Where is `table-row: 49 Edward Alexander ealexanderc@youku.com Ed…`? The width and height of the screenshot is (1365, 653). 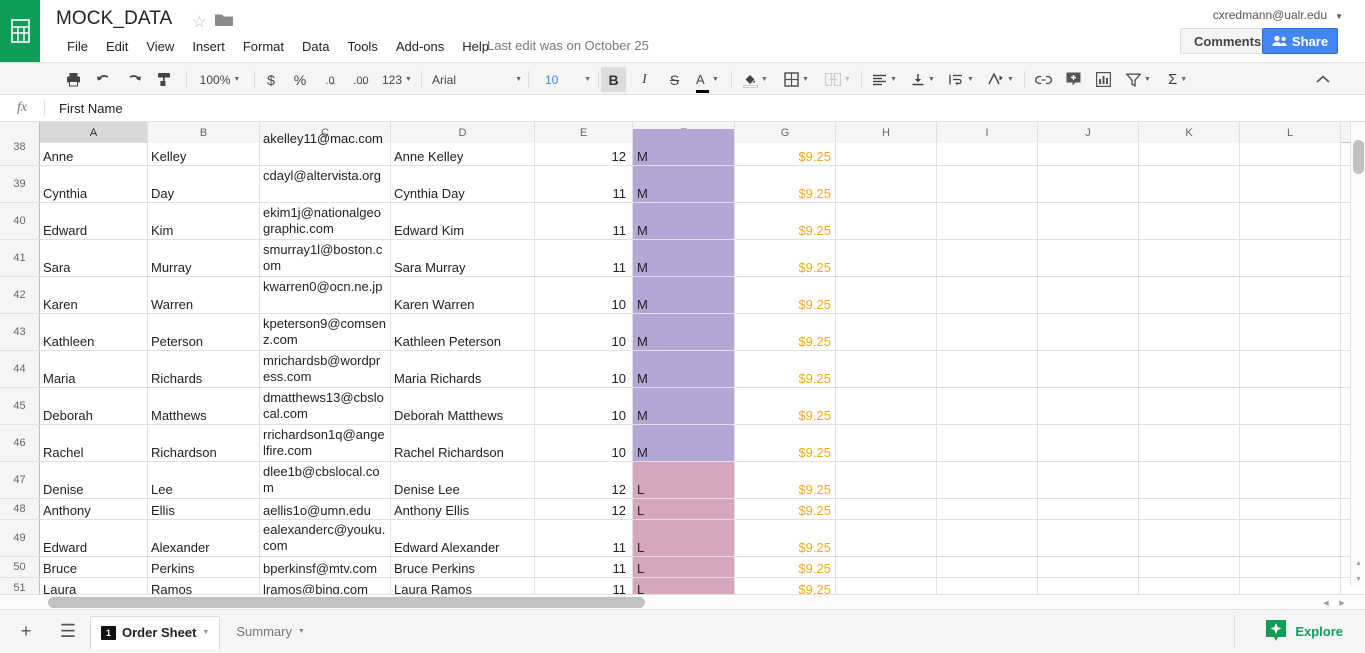 table-row: 49 Edward Alexander ealexanderc@youku.com Ed… is located at coordinates (675, 538).